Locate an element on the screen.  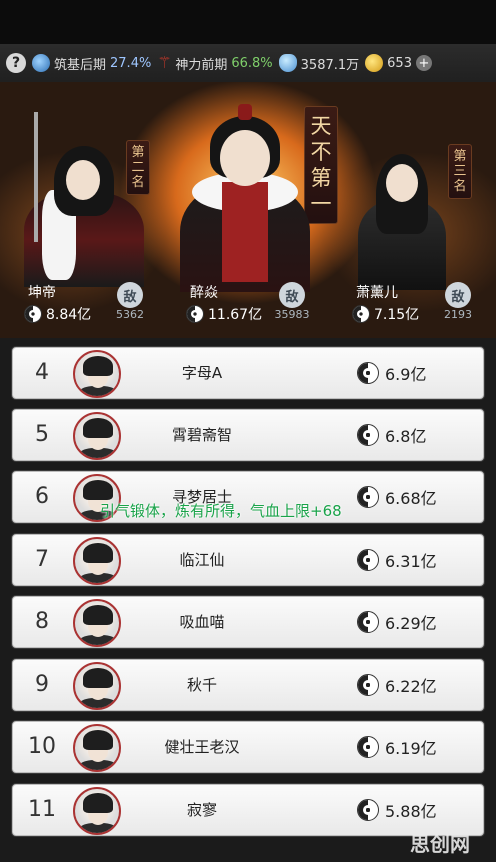
third-challenge: 敌 2193 is located at coordinates (458, 301).